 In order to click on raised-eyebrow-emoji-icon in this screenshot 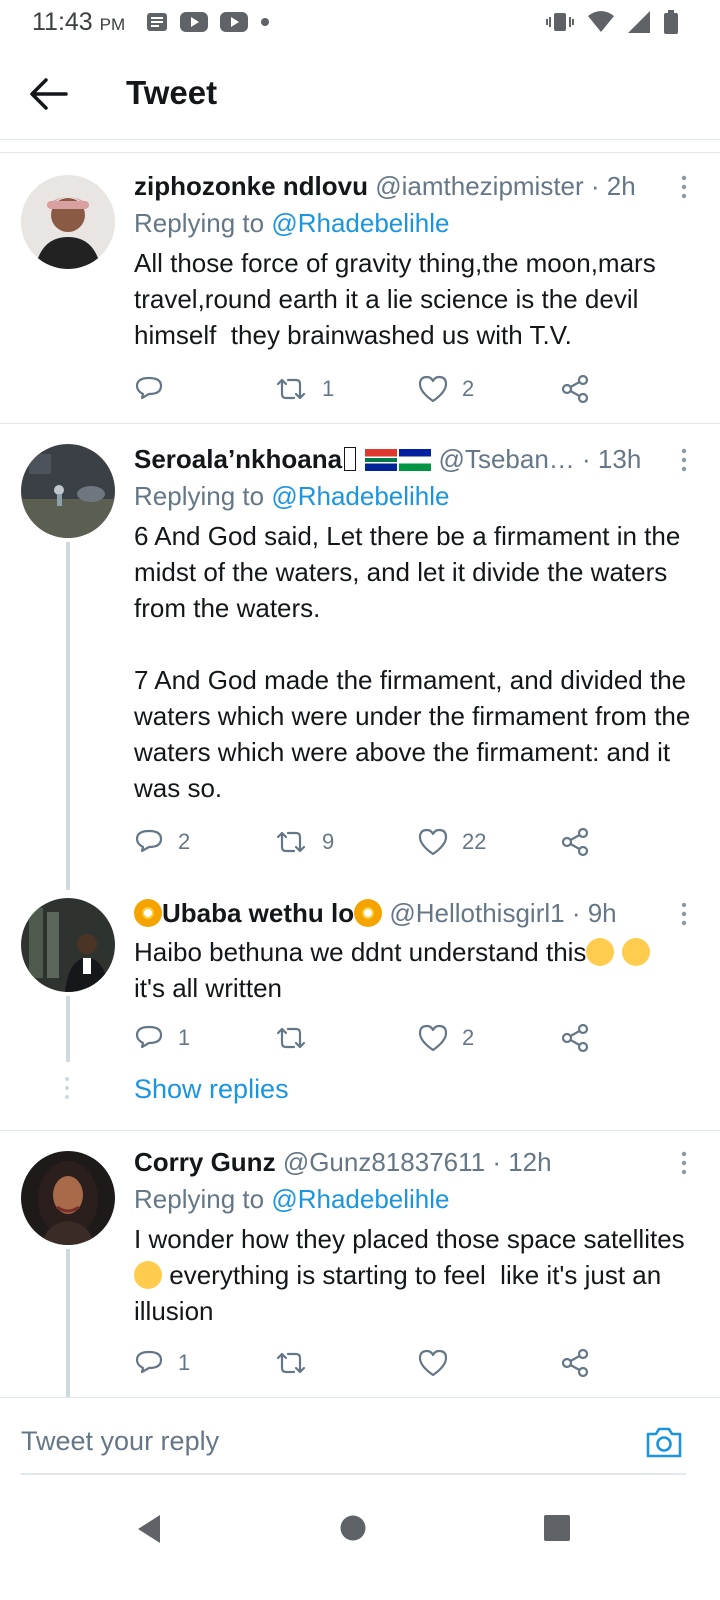, I will do `click(148, 1275)`.